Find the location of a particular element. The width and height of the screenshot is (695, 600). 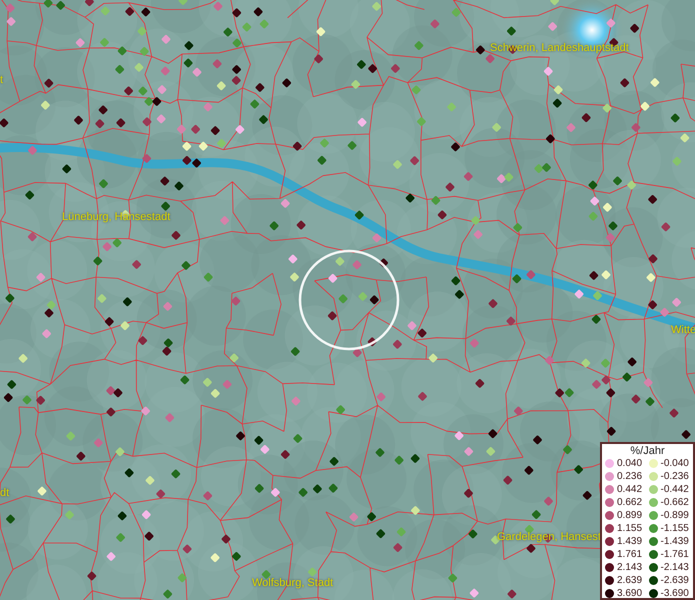

legend-label: 1.761 is located at coordinates (629, 554).